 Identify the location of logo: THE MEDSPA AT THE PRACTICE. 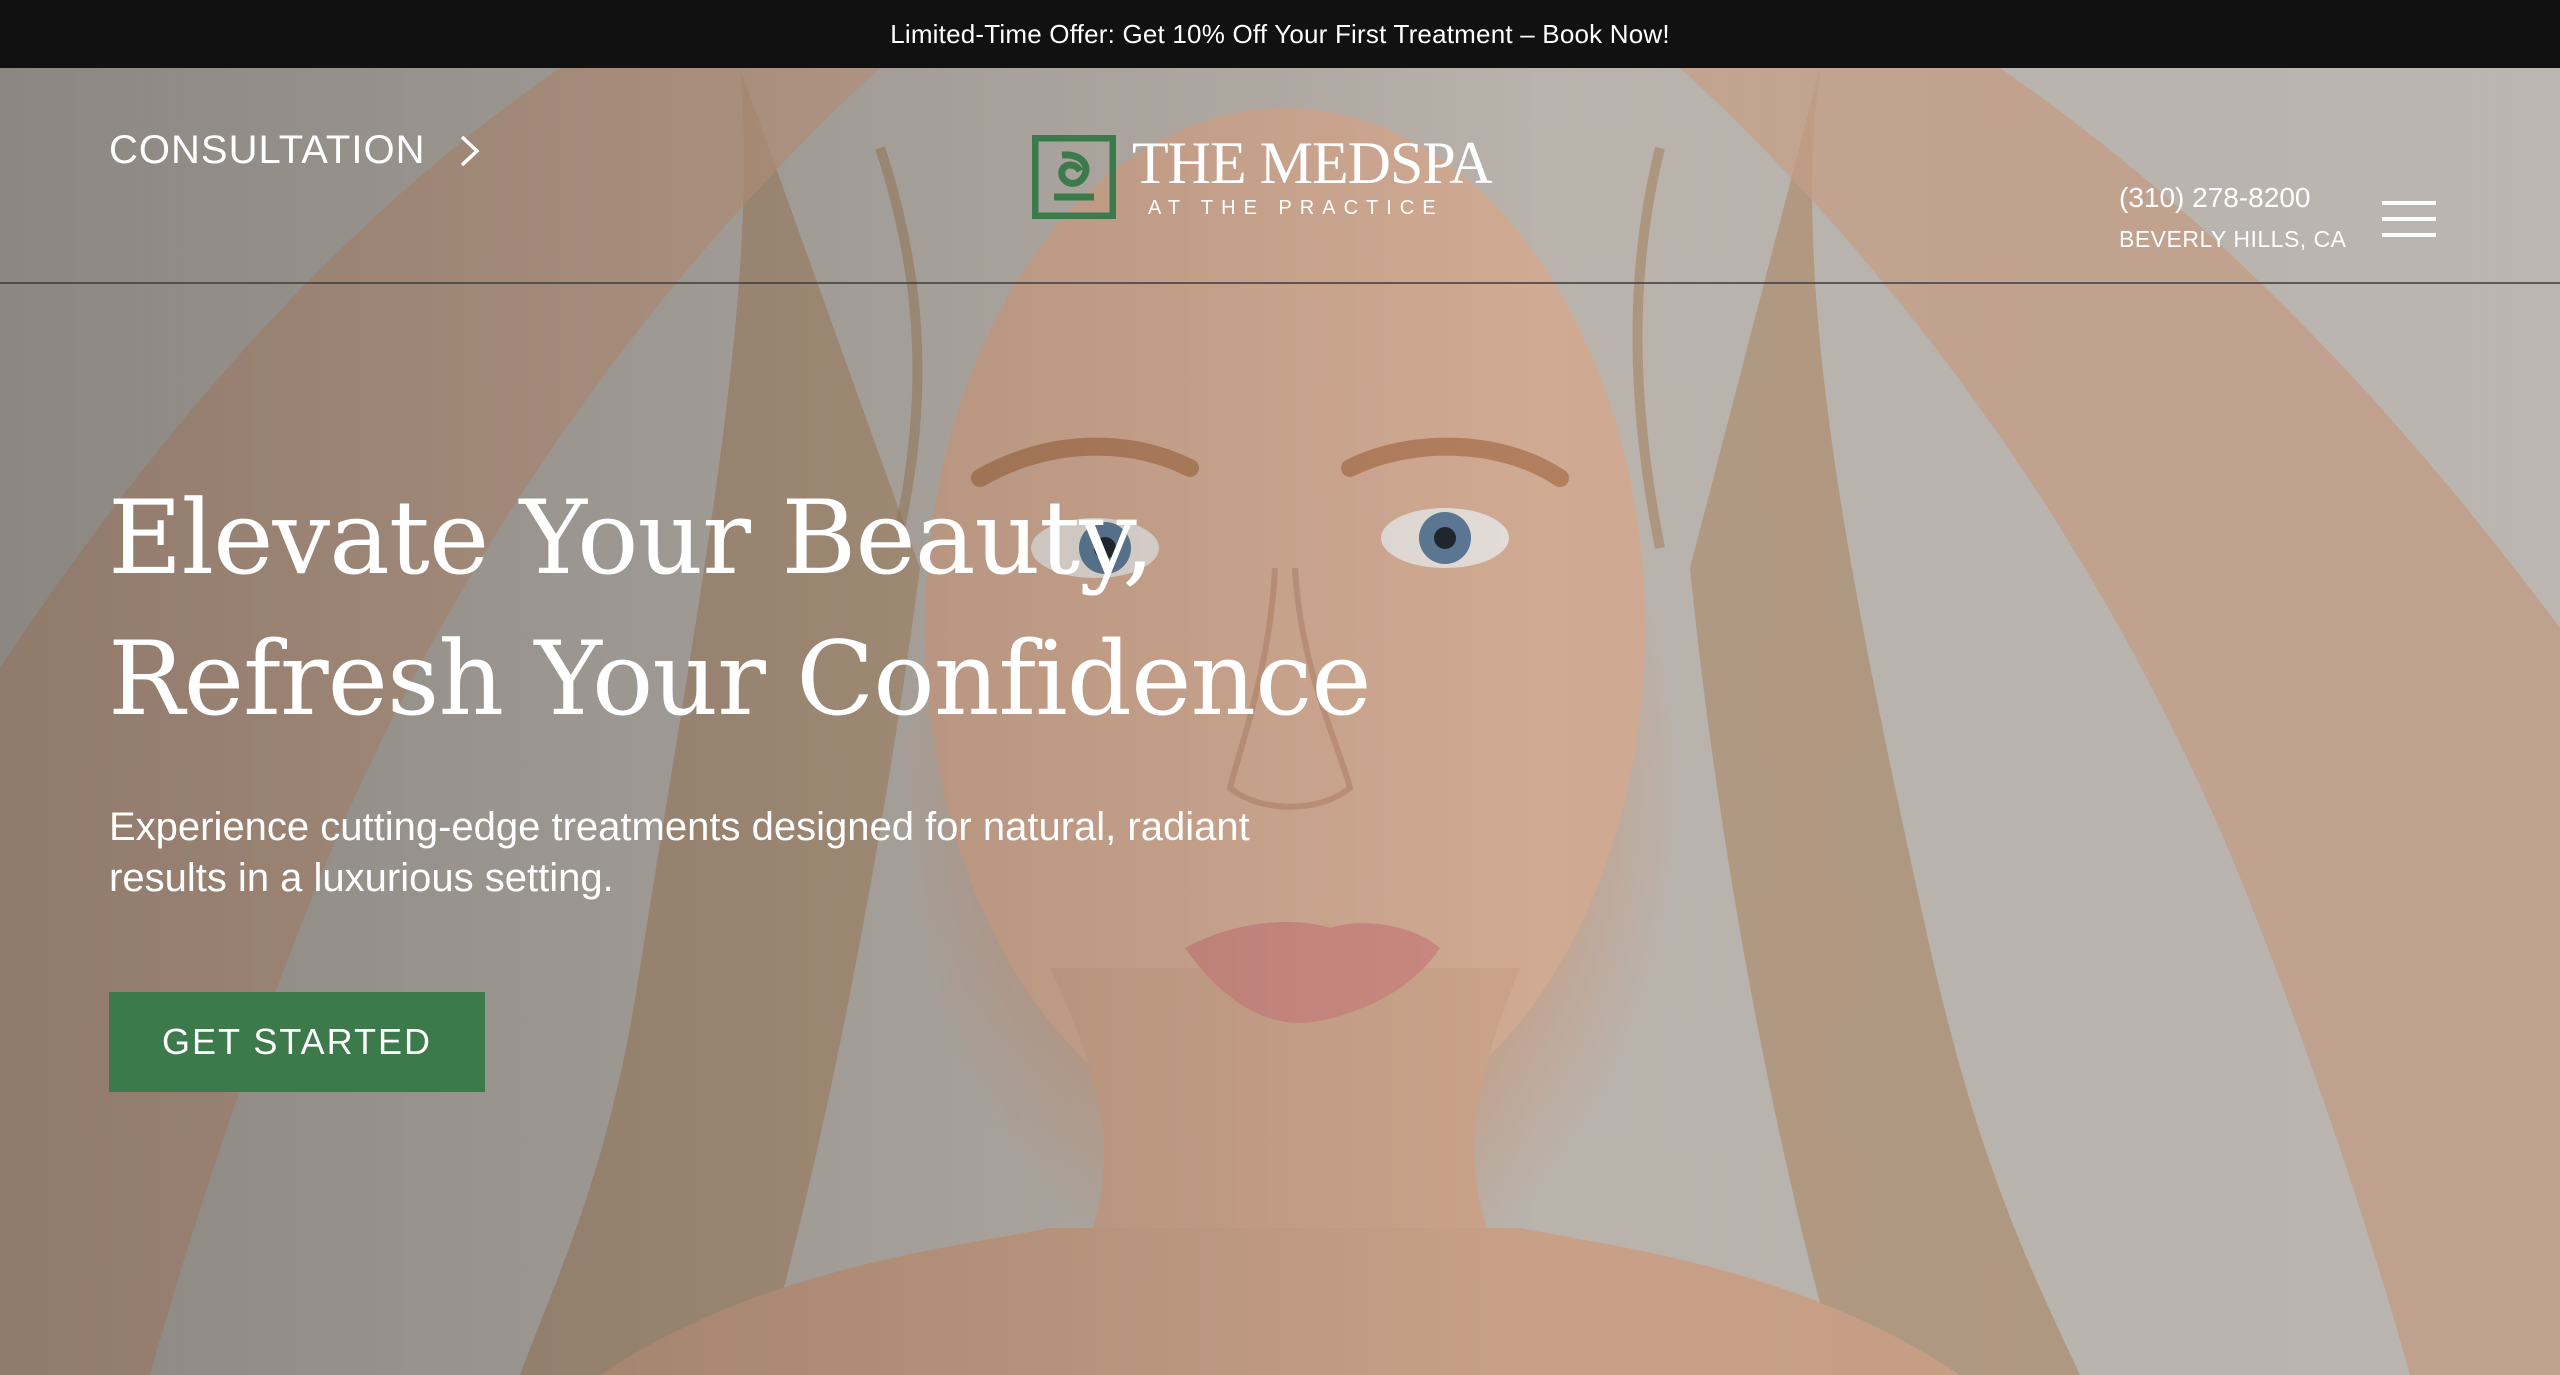
(1262, 175).